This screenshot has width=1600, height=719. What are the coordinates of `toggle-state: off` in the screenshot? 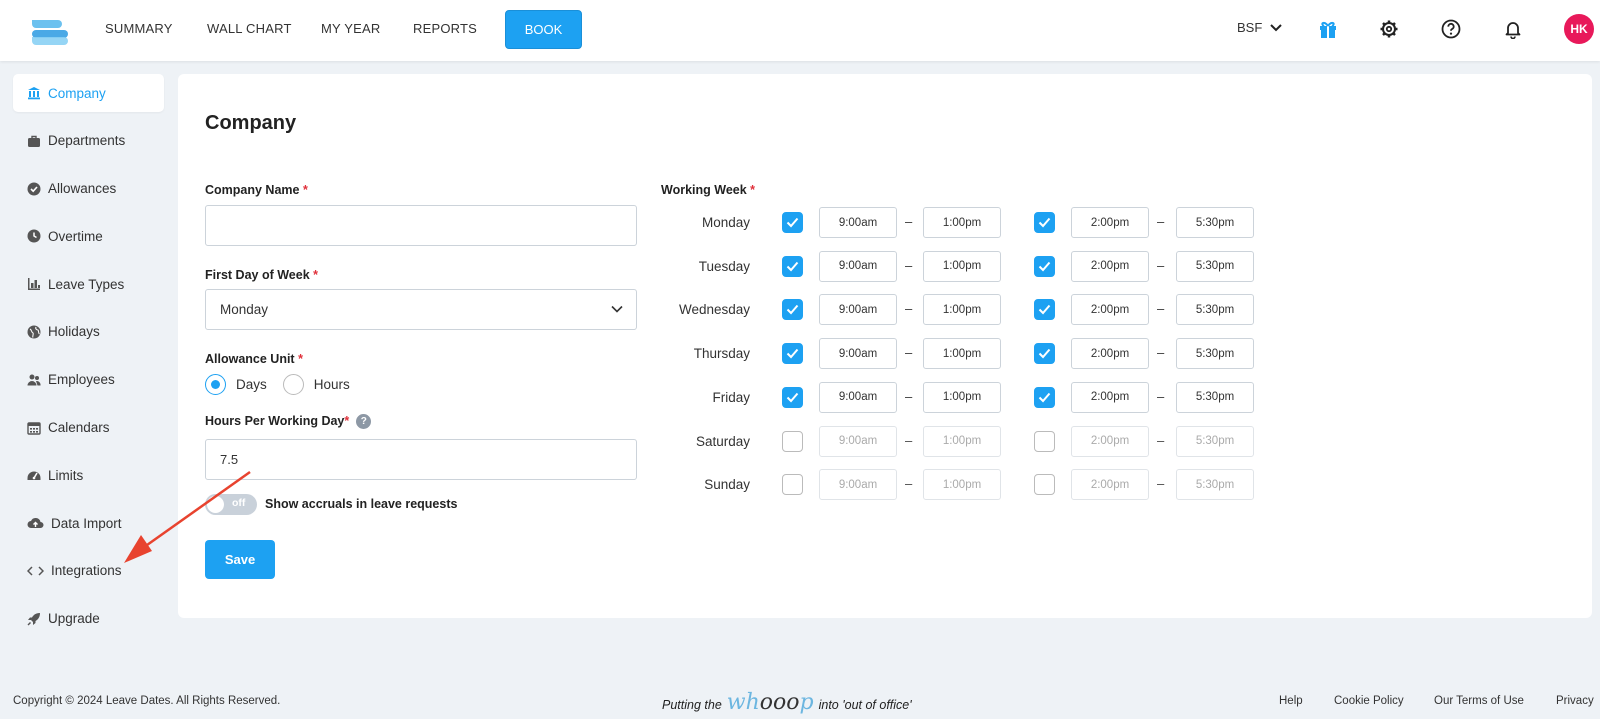 It's located at (239, 503).